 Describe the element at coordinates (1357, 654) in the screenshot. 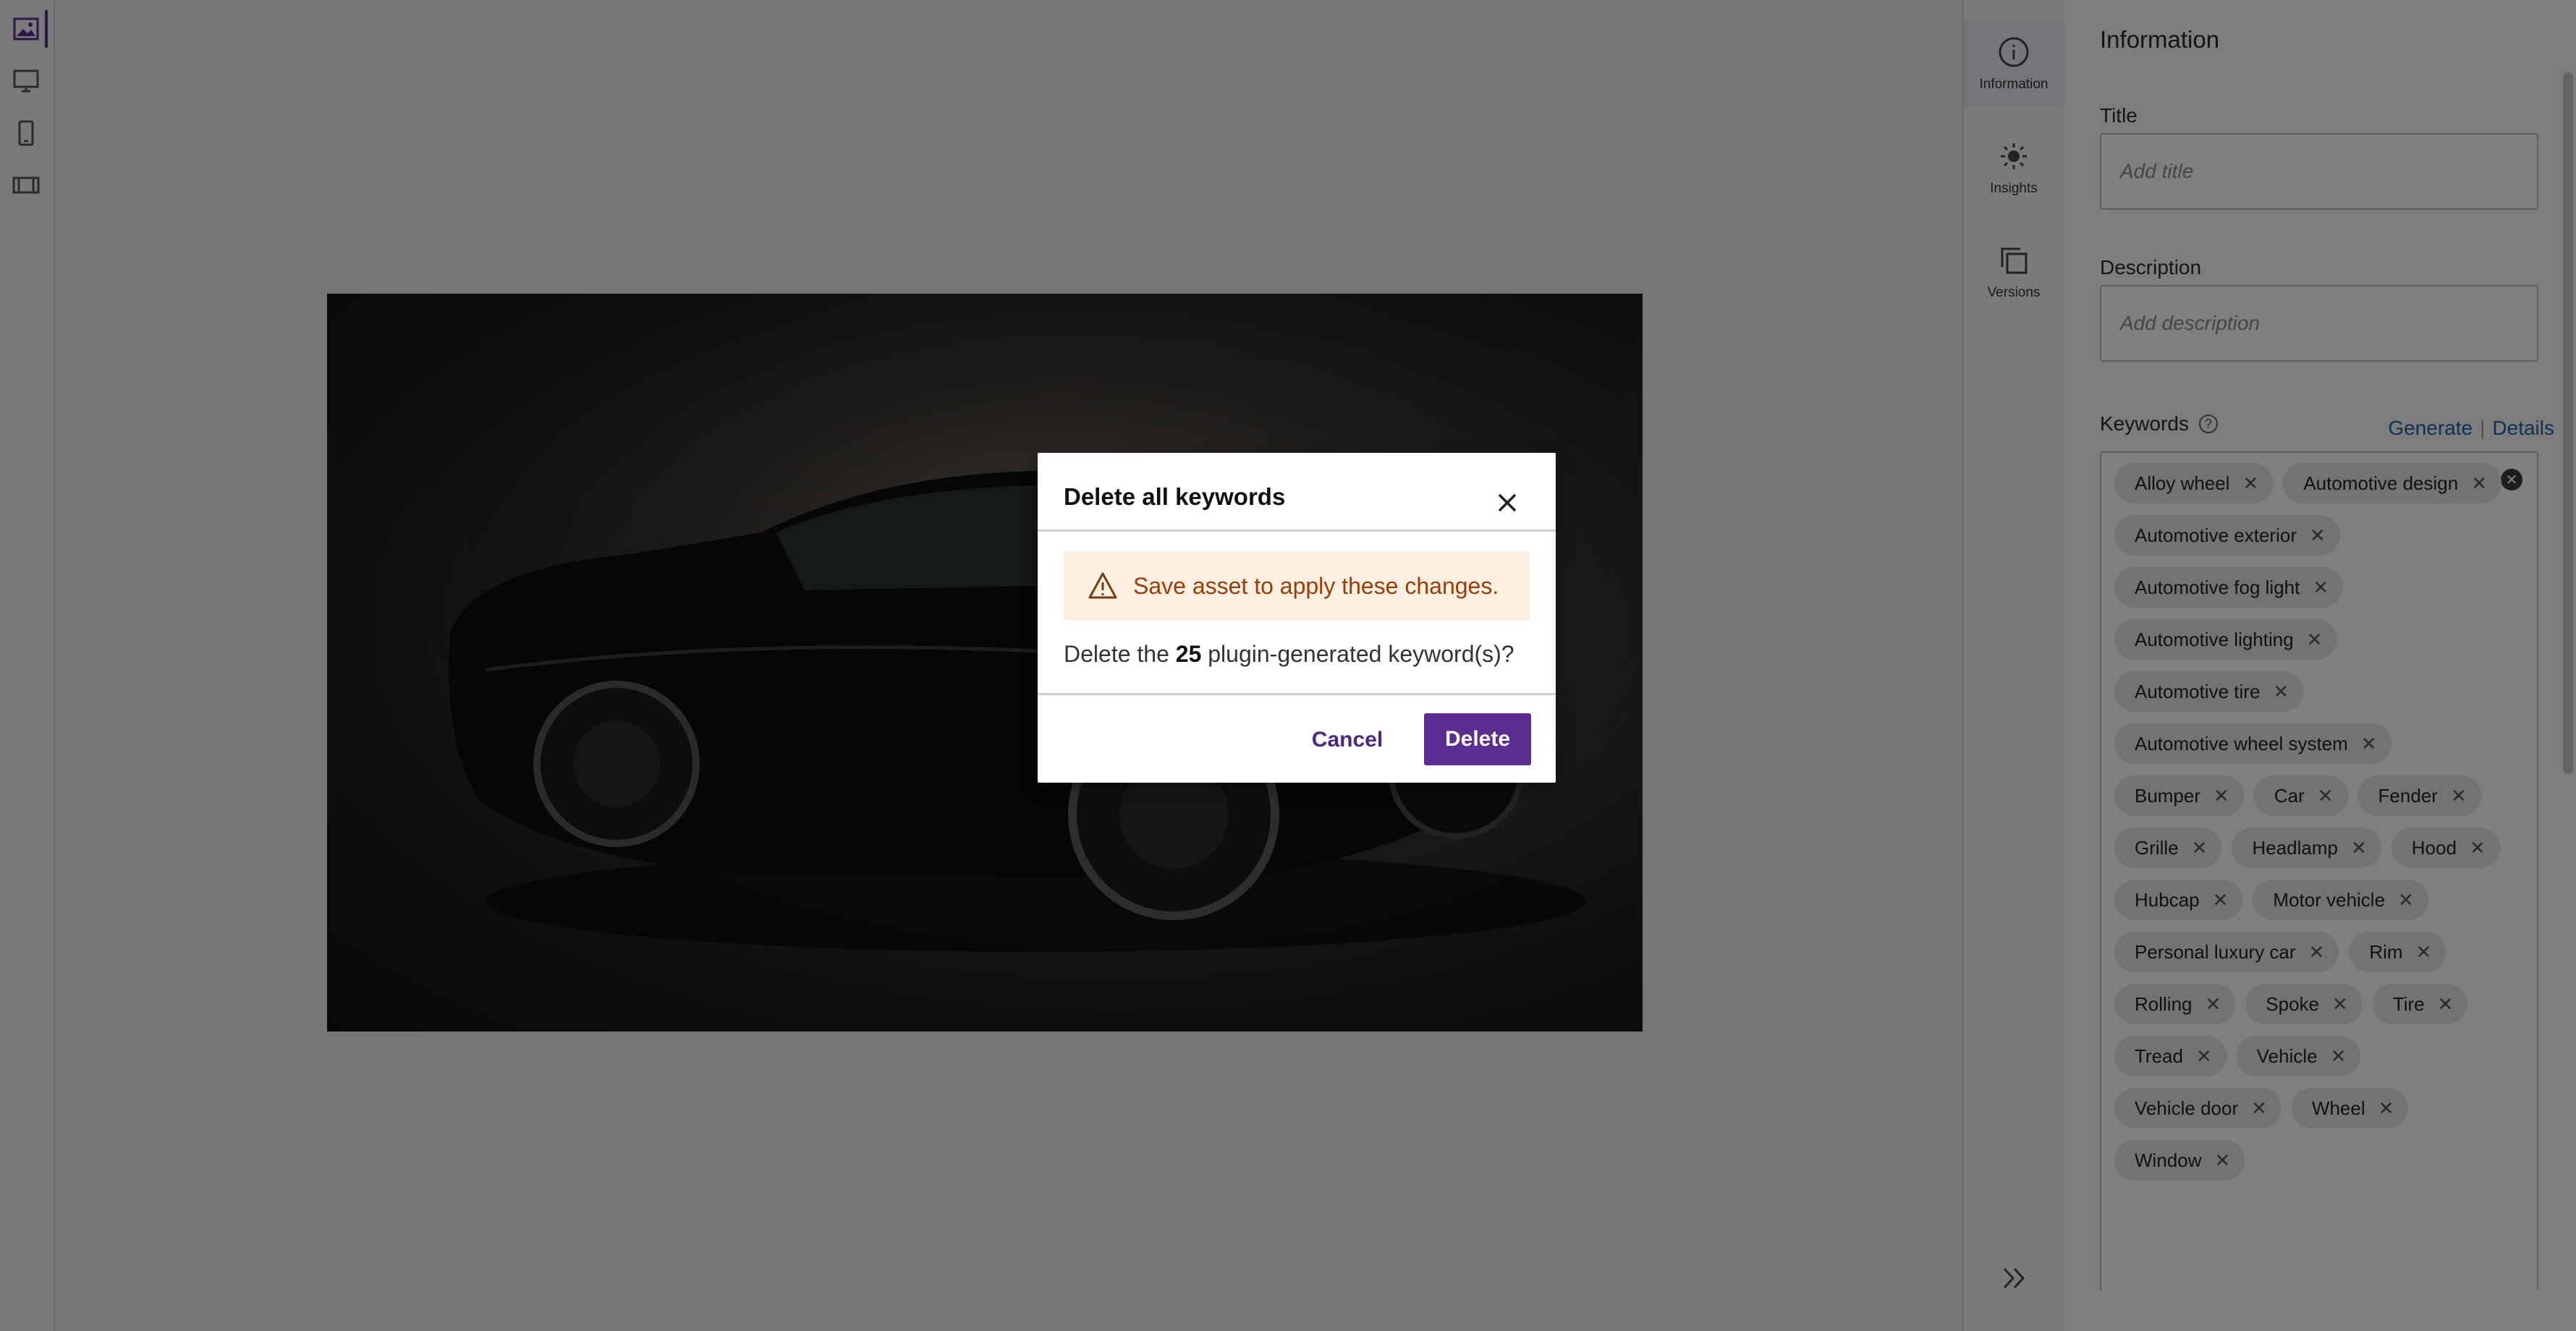

I see `message-suffix: plugin-generated keyword(s)?` at that location.